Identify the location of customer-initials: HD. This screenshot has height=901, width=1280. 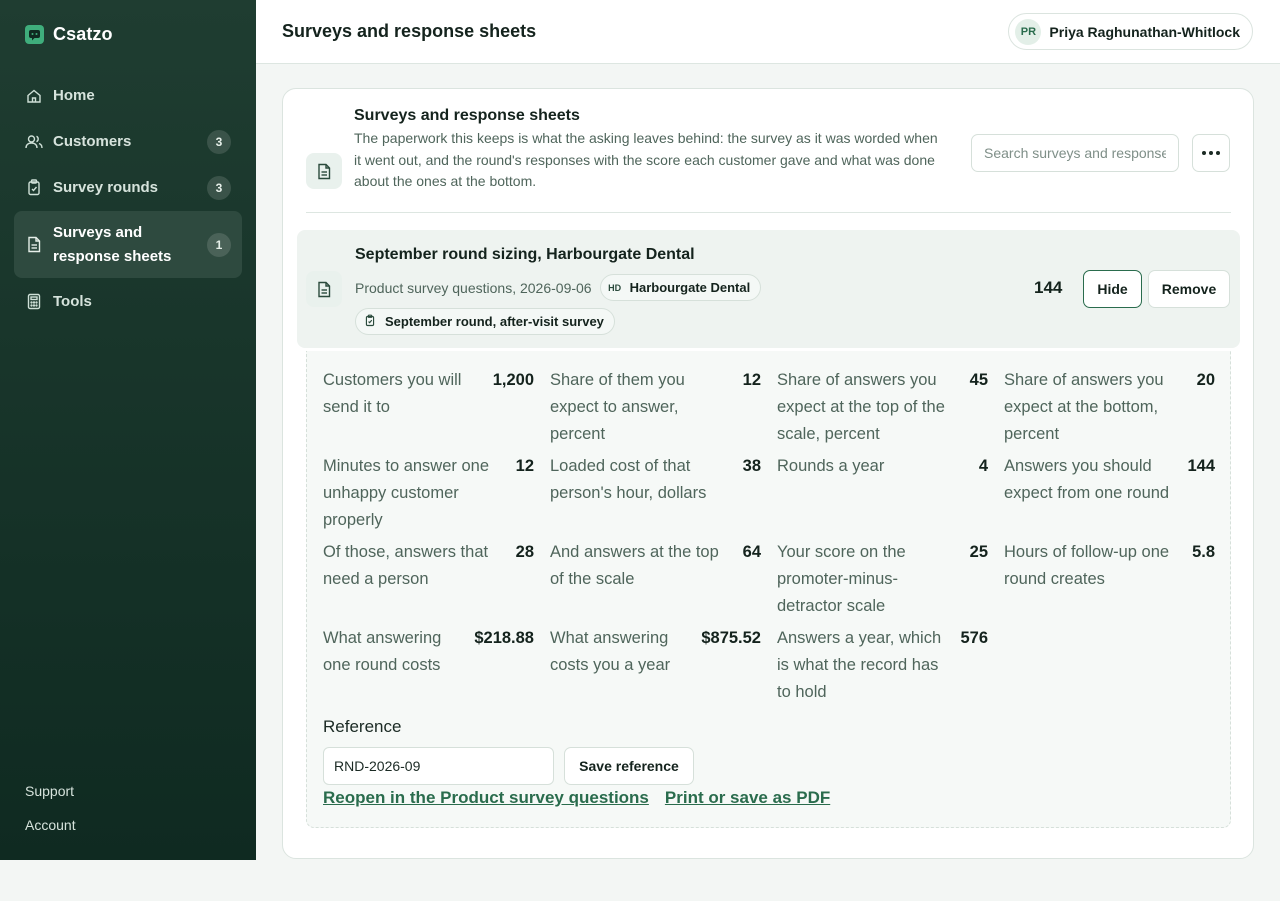
(615, 287).